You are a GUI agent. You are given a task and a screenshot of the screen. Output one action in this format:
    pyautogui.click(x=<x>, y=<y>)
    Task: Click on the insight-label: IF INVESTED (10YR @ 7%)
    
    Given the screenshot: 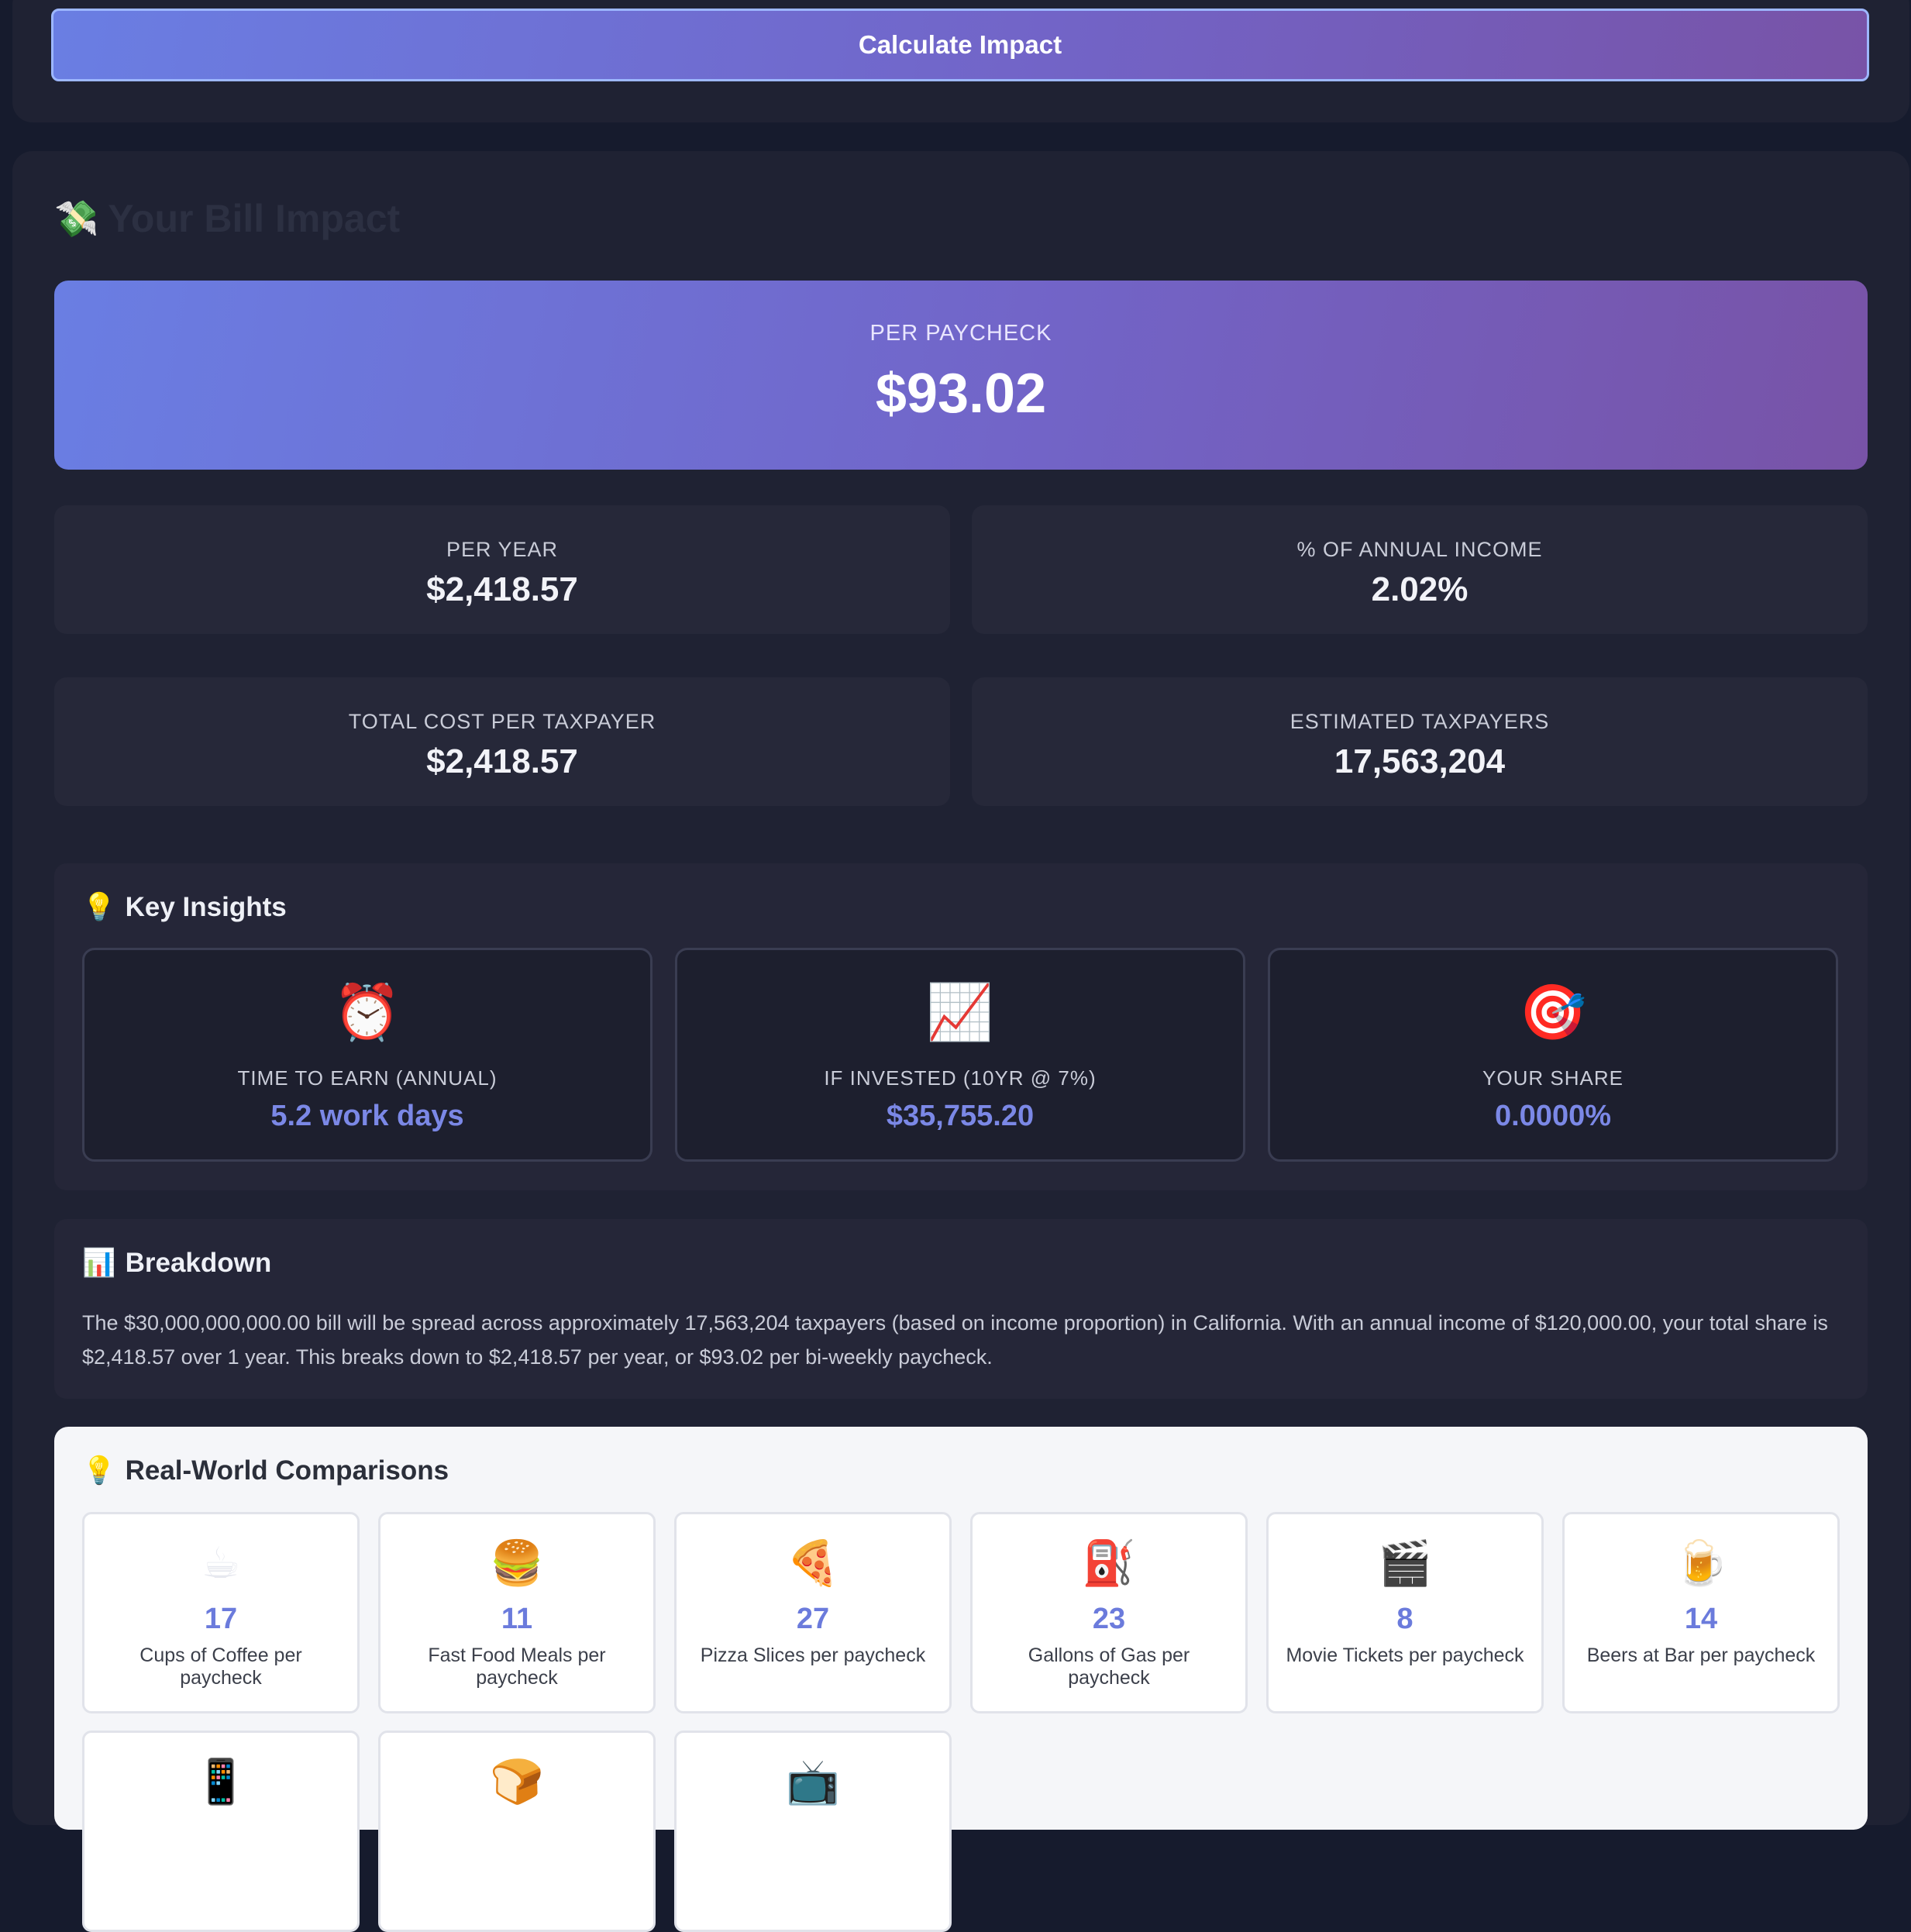 What is the action you would take?
    pyautogui.click(x=960, y=1078)
    